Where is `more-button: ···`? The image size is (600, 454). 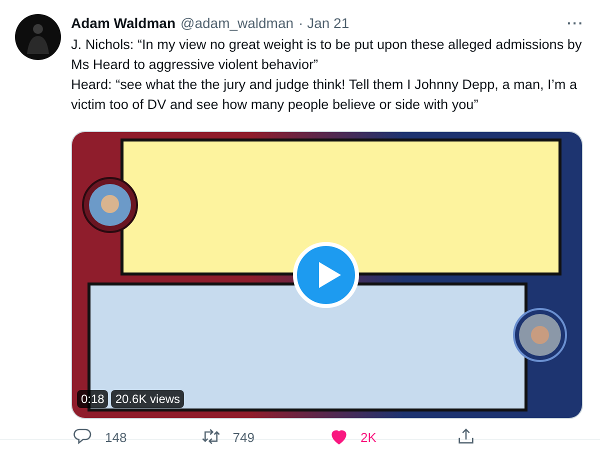
more-button: ··· is located at coordinates (575, 23).